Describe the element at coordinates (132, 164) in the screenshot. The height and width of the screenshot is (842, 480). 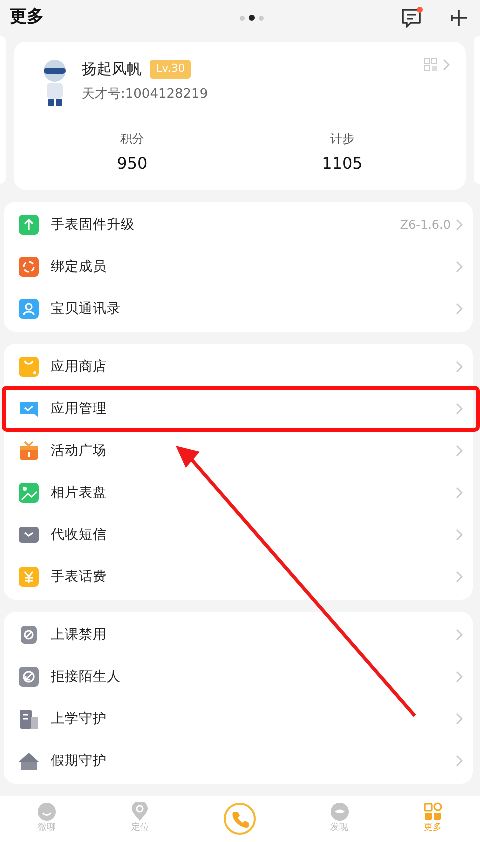
I see `stat-value: 950` at that location.